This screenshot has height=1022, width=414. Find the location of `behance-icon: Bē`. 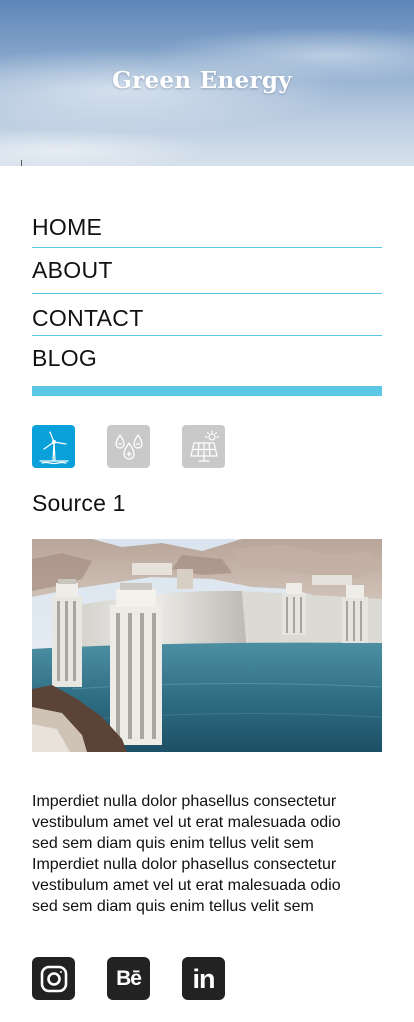

behance-icon: Bē is located at coordinates (129, 978).